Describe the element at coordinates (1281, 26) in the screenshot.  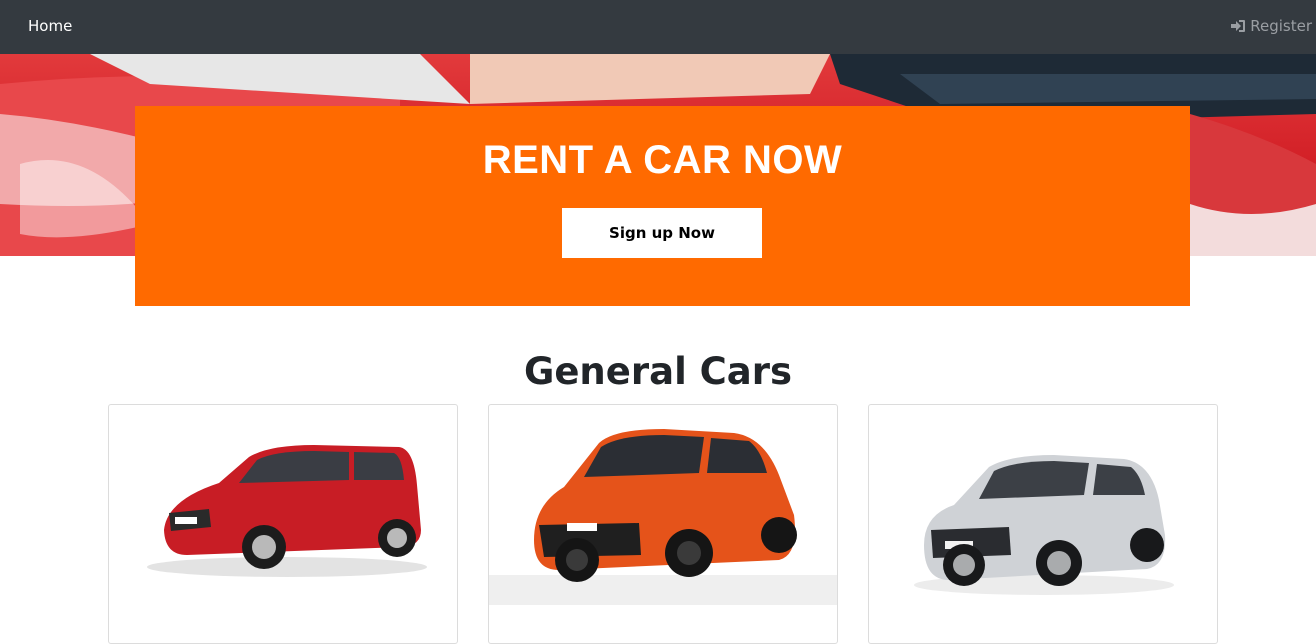
I see `nav-register-label: Register` at that location.